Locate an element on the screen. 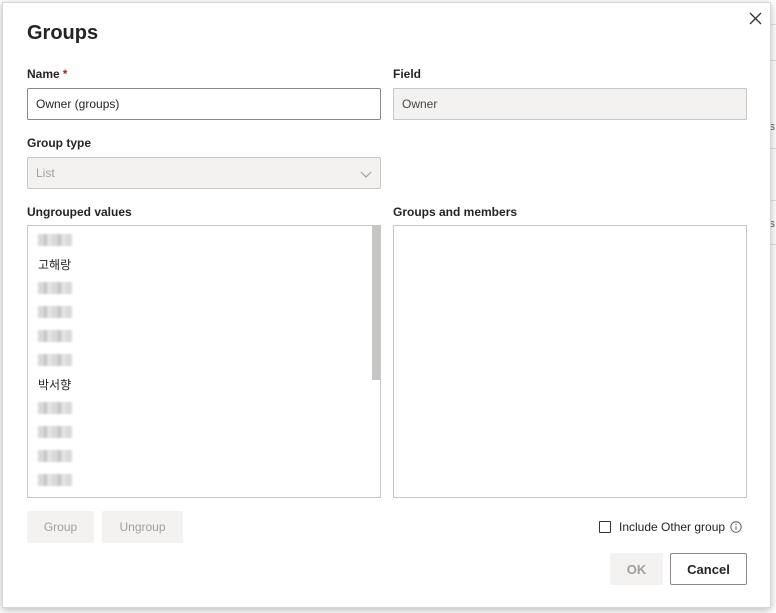 The height and width of the screenshot is (613, 776). chevron-down-icon is located at coordinates (366, 174).